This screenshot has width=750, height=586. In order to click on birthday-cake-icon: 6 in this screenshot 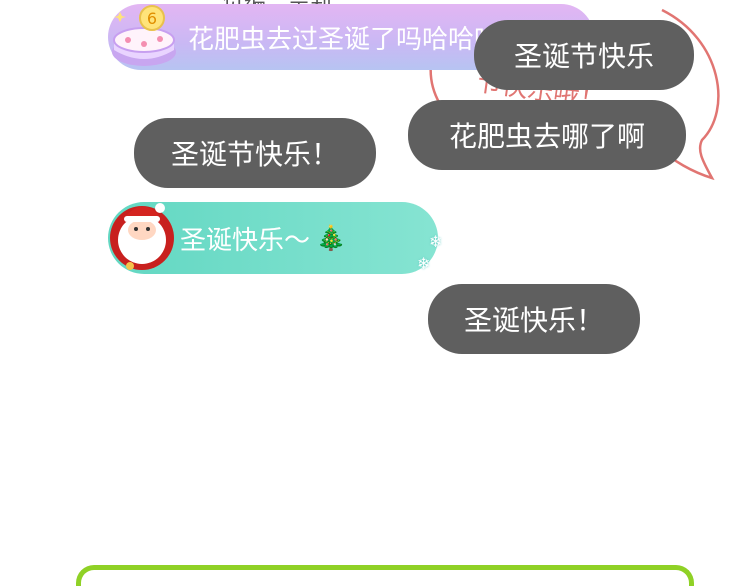, I will do `click(144, 35)`.